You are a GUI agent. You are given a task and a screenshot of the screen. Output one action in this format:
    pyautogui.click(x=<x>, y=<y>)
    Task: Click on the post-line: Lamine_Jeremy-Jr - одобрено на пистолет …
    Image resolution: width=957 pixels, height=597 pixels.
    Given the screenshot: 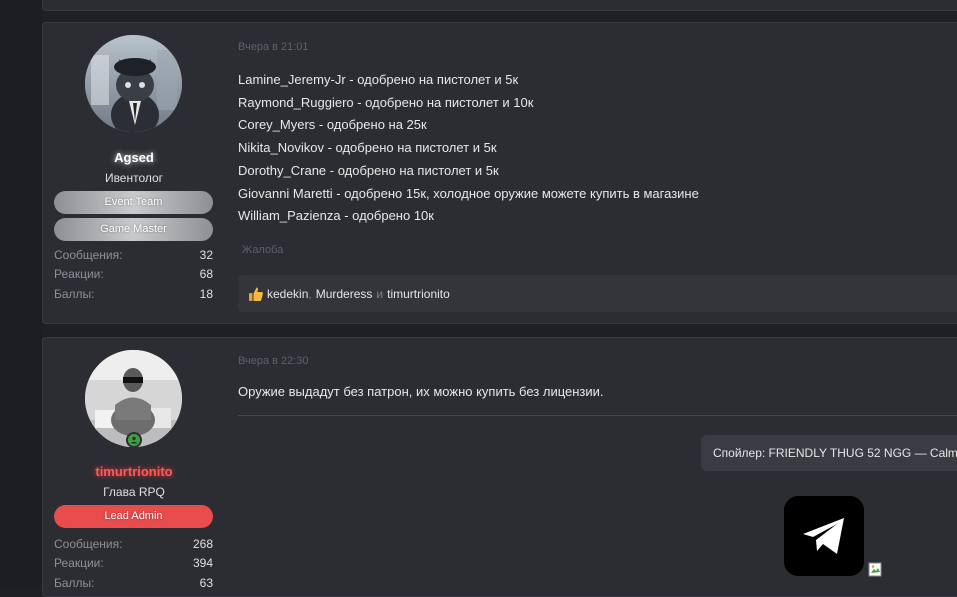 What is the action you would take?
    pyautogui.click(x=378, y=79)
    